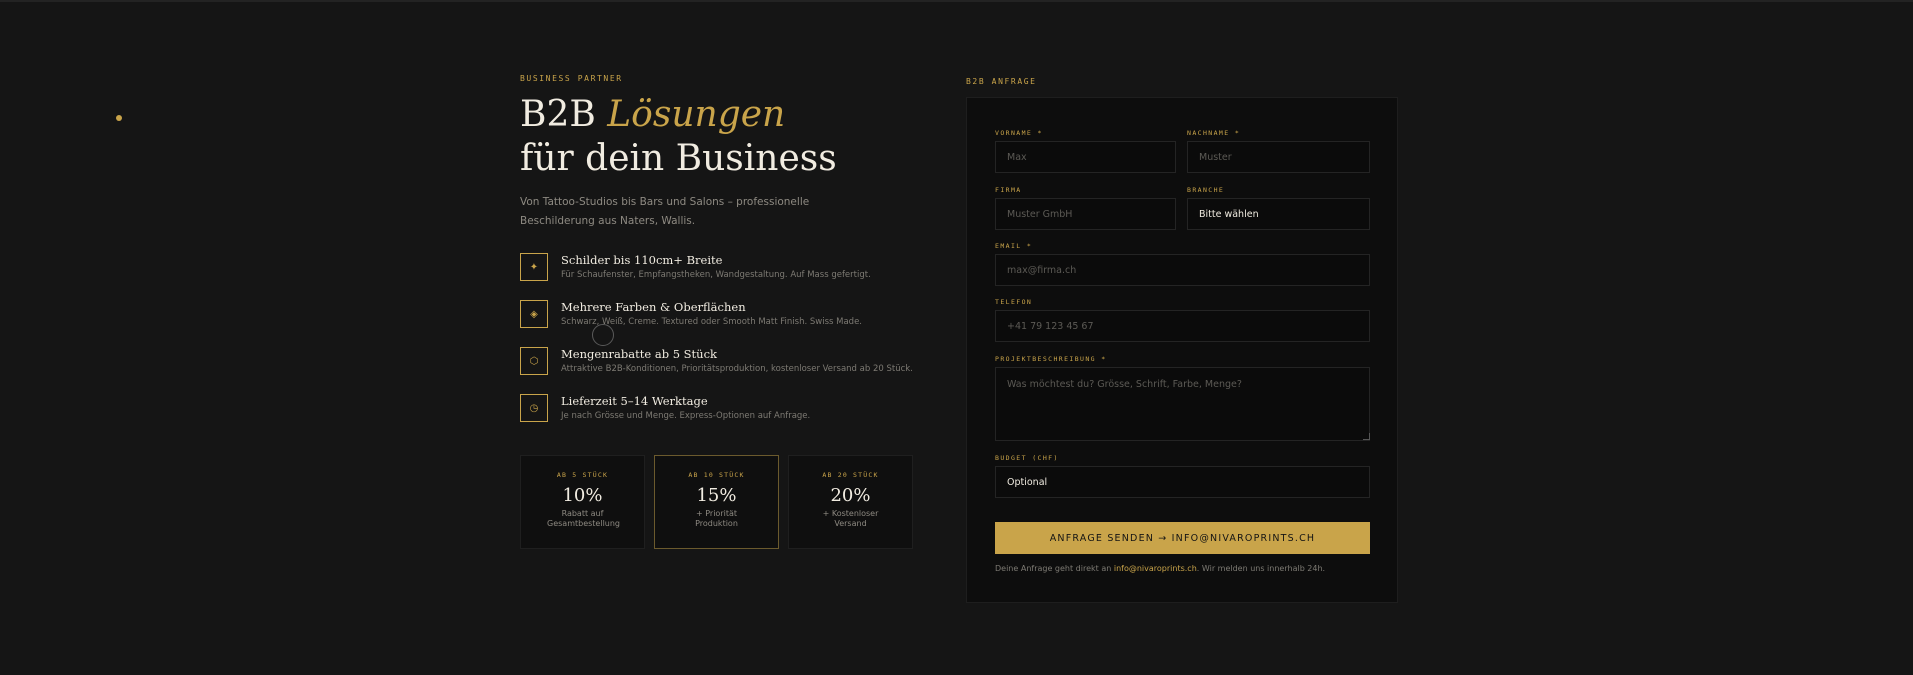  Describe the element at coordinates (571, 78) in the screenshot. I see `section-eyebrow: BUSINESS PARTNER` at that location.